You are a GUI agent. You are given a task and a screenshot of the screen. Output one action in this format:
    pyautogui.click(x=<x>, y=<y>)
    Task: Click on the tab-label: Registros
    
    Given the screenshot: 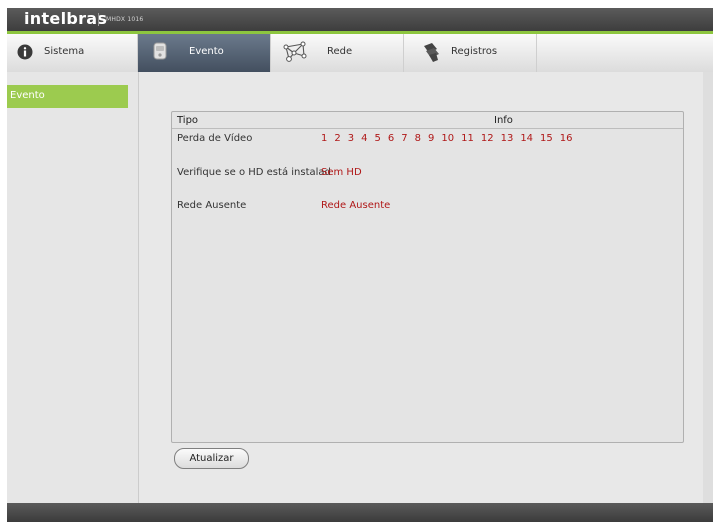 What is the action you would take?
    pyautogui.click(x=474, y=51)
    